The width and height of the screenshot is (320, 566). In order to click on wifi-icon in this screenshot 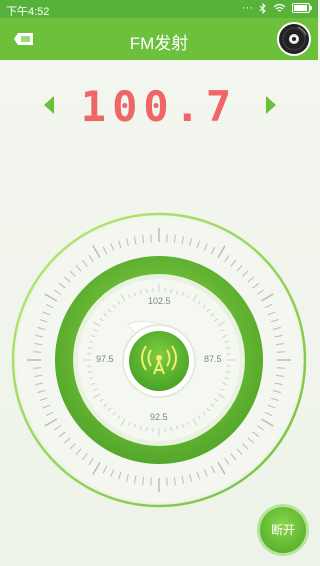, I will do `click(279, 7)`.